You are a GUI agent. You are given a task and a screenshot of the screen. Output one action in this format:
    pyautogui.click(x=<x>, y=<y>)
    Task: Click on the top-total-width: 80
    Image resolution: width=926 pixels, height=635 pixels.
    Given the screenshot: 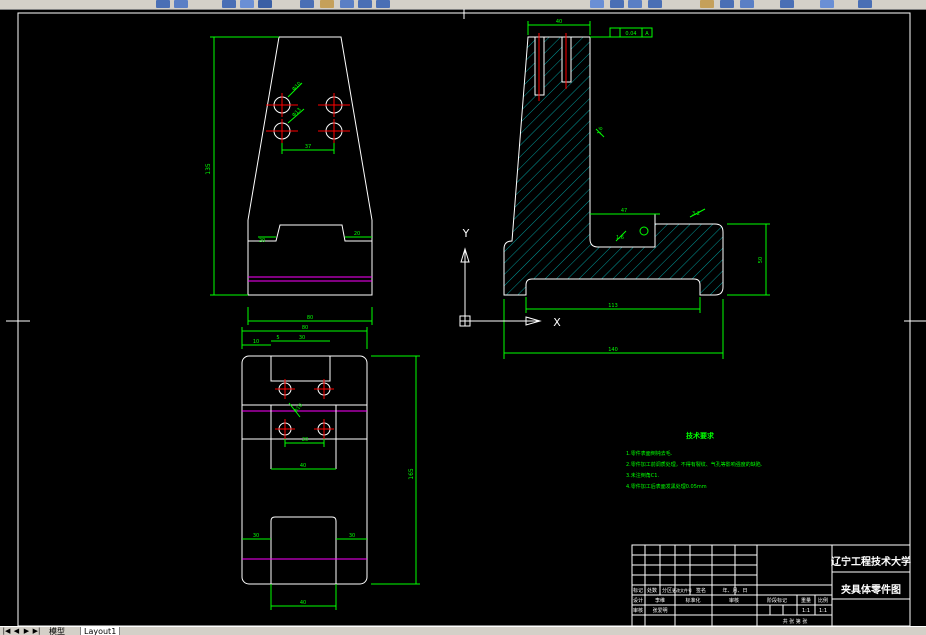 What is the action you would take?
    pyautogui.click(x=305, y=328)
    